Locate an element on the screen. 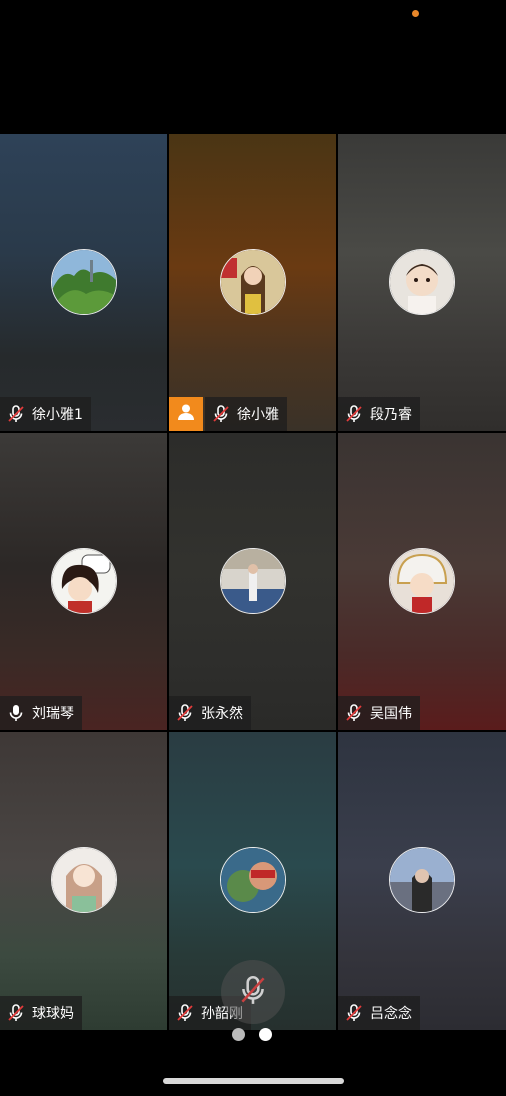 This screenshot has height=1096, width=506. participant-name-label: 球球妈 is located at coordinates (41, 1013).